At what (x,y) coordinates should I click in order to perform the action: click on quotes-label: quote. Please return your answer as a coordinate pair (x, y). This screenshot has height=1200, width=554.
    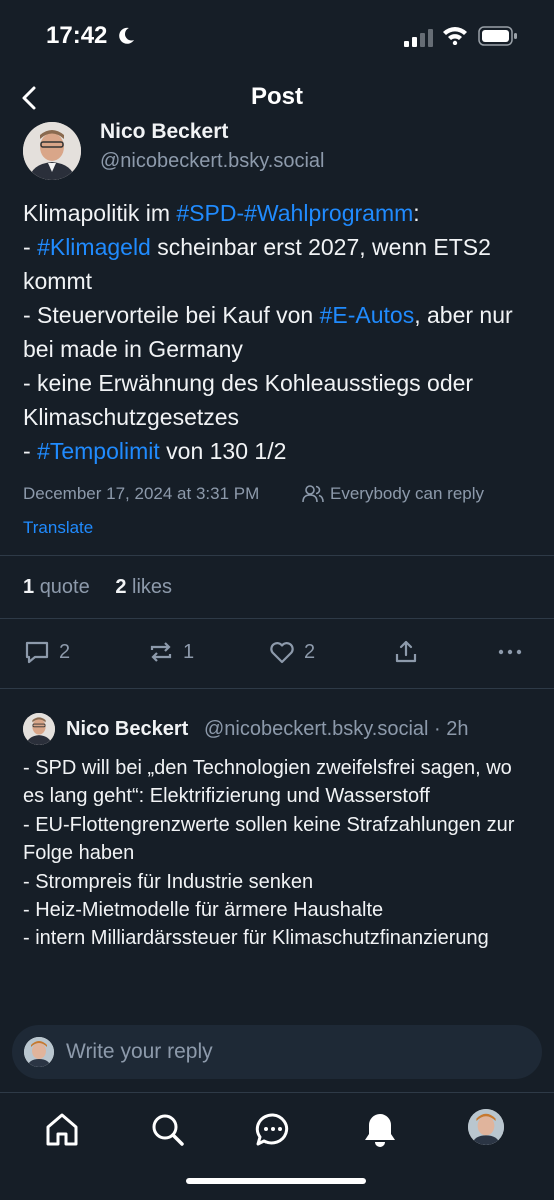
    Looking at the image, I should click on (64, 587).